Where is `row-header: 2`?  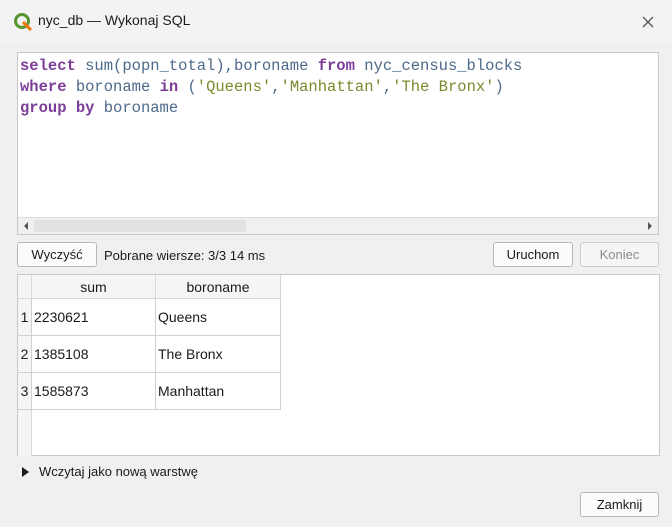 row-header: 2 is located at coordinates (25, 354).